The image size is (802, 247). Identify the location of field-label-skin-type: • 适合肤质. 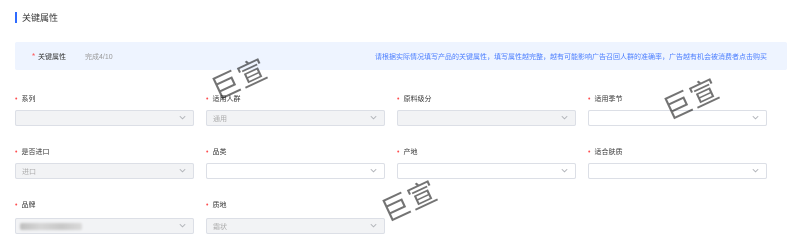
(605, 152).